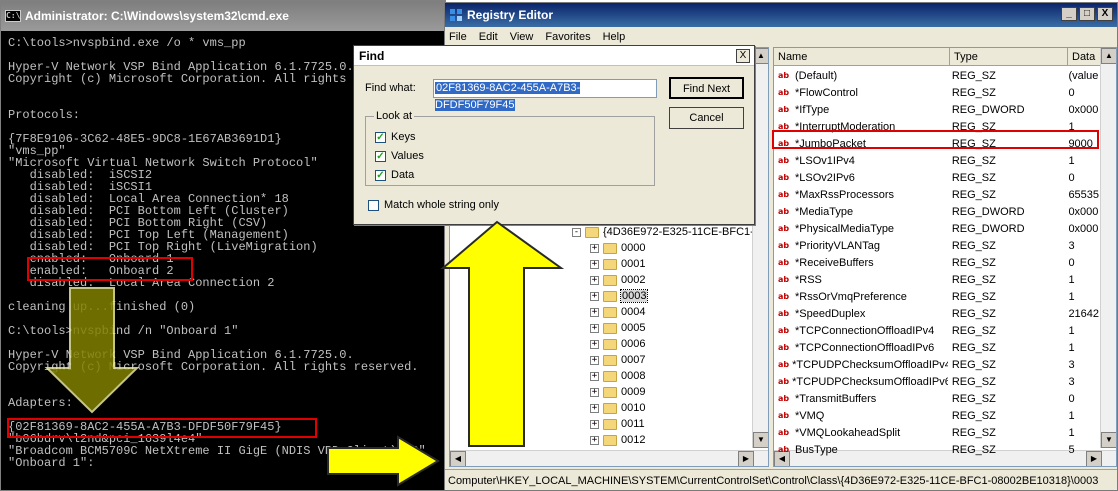 The height and width of the screenshot is (491, 1118). I want to click on find-what-input: 02F81369-8AC2-455A-A7B3-DFDF50F79F45, so click(545, 95).